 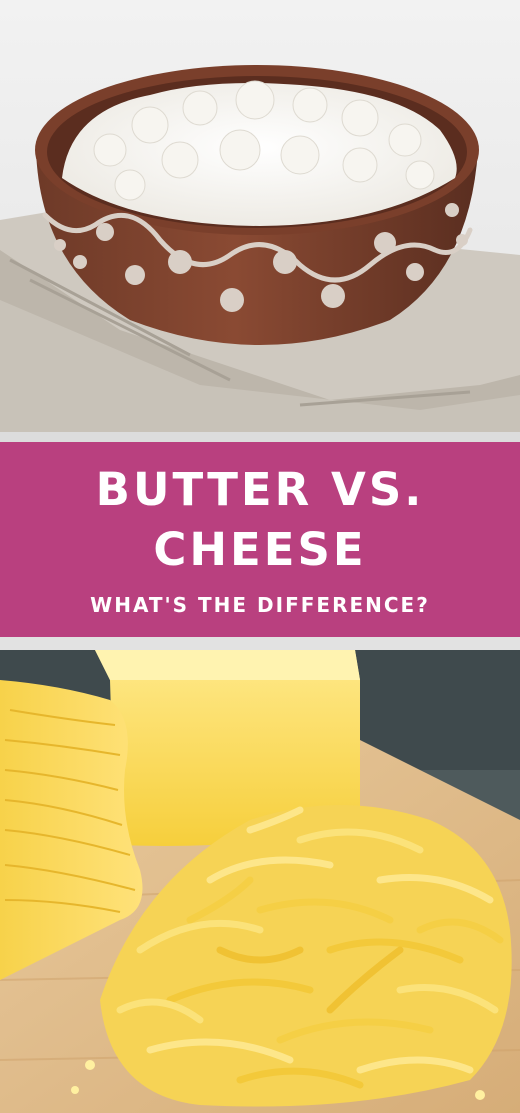 I want to click on top-divider, so click(x=260, y=437).